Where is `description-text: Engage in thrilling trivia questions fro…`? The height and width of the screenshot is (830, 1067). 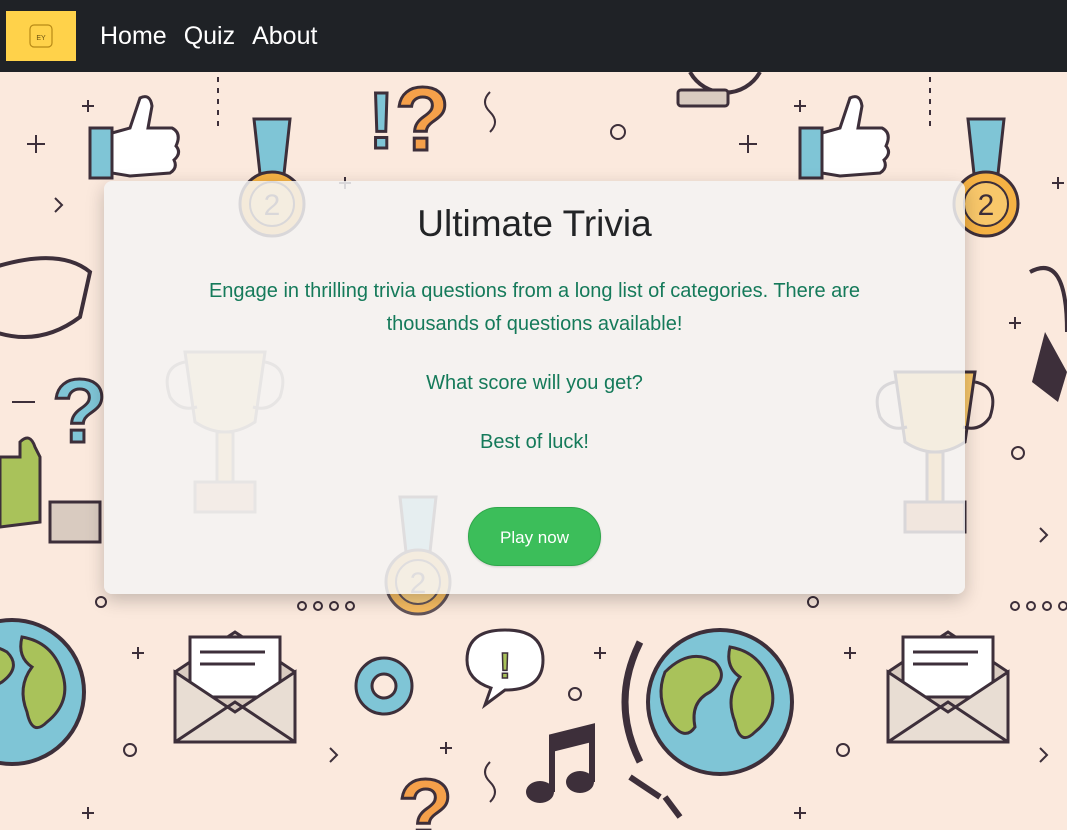 description-text: Engage in thrilling trivia questions fro… is located at coordinates (534, 307).